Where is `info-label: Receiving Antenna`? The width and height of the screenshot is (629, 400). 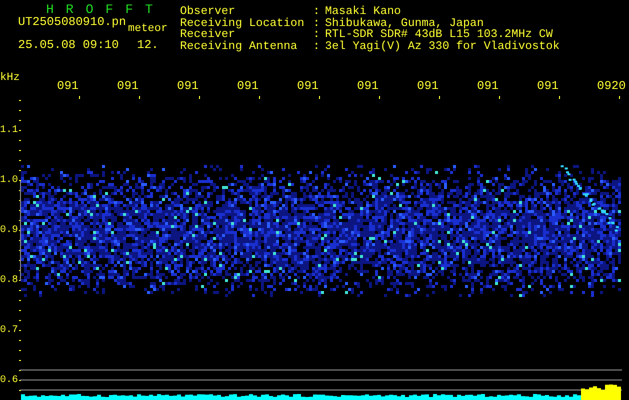
info-label: Receiving Antenna is located at coordinates (239, 46).